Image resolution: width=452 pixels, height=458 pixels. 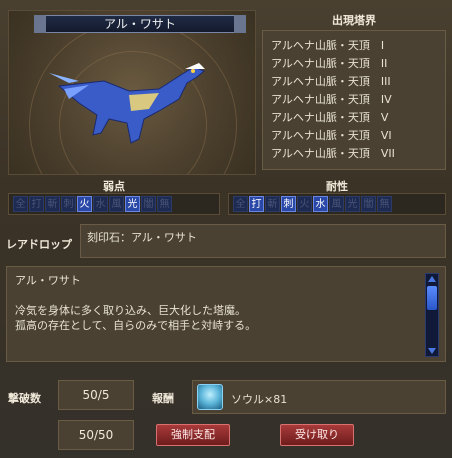 I want to click on monster-name-plate: アル・ワサト, so click(x=140, y=24).